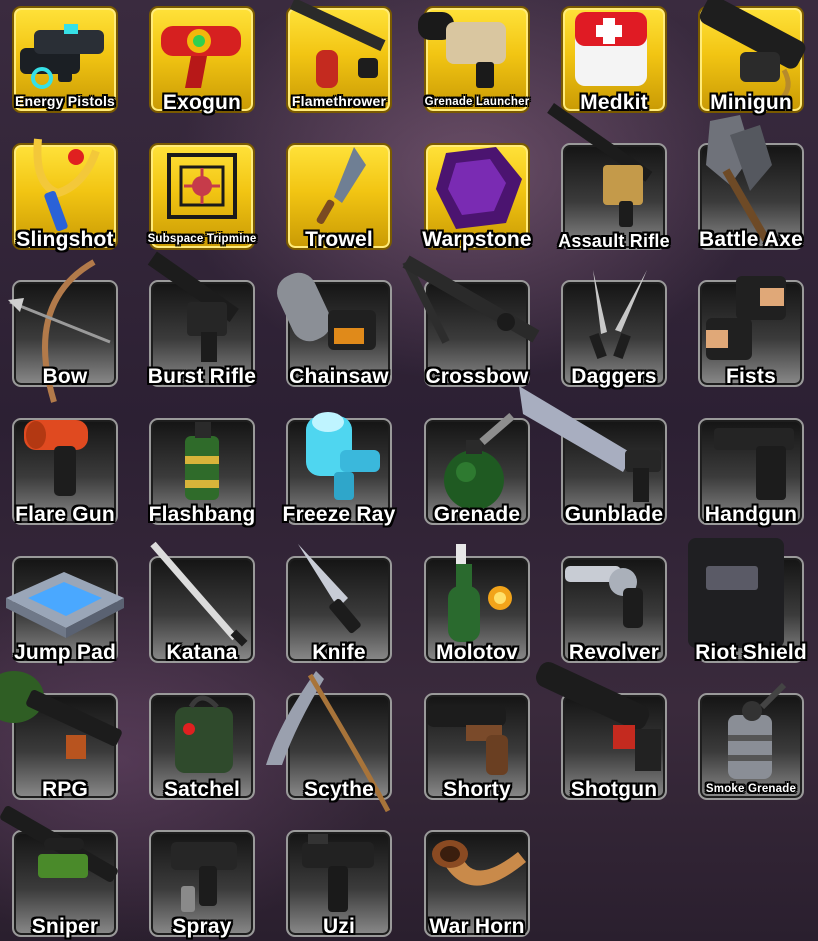 Image resolution: width=818 pixels, height=941 pixels. What do you see at coordinates (614, 789) in the screenshot?
I see `item-label: Shotgun` at bounding box center [614, 789].